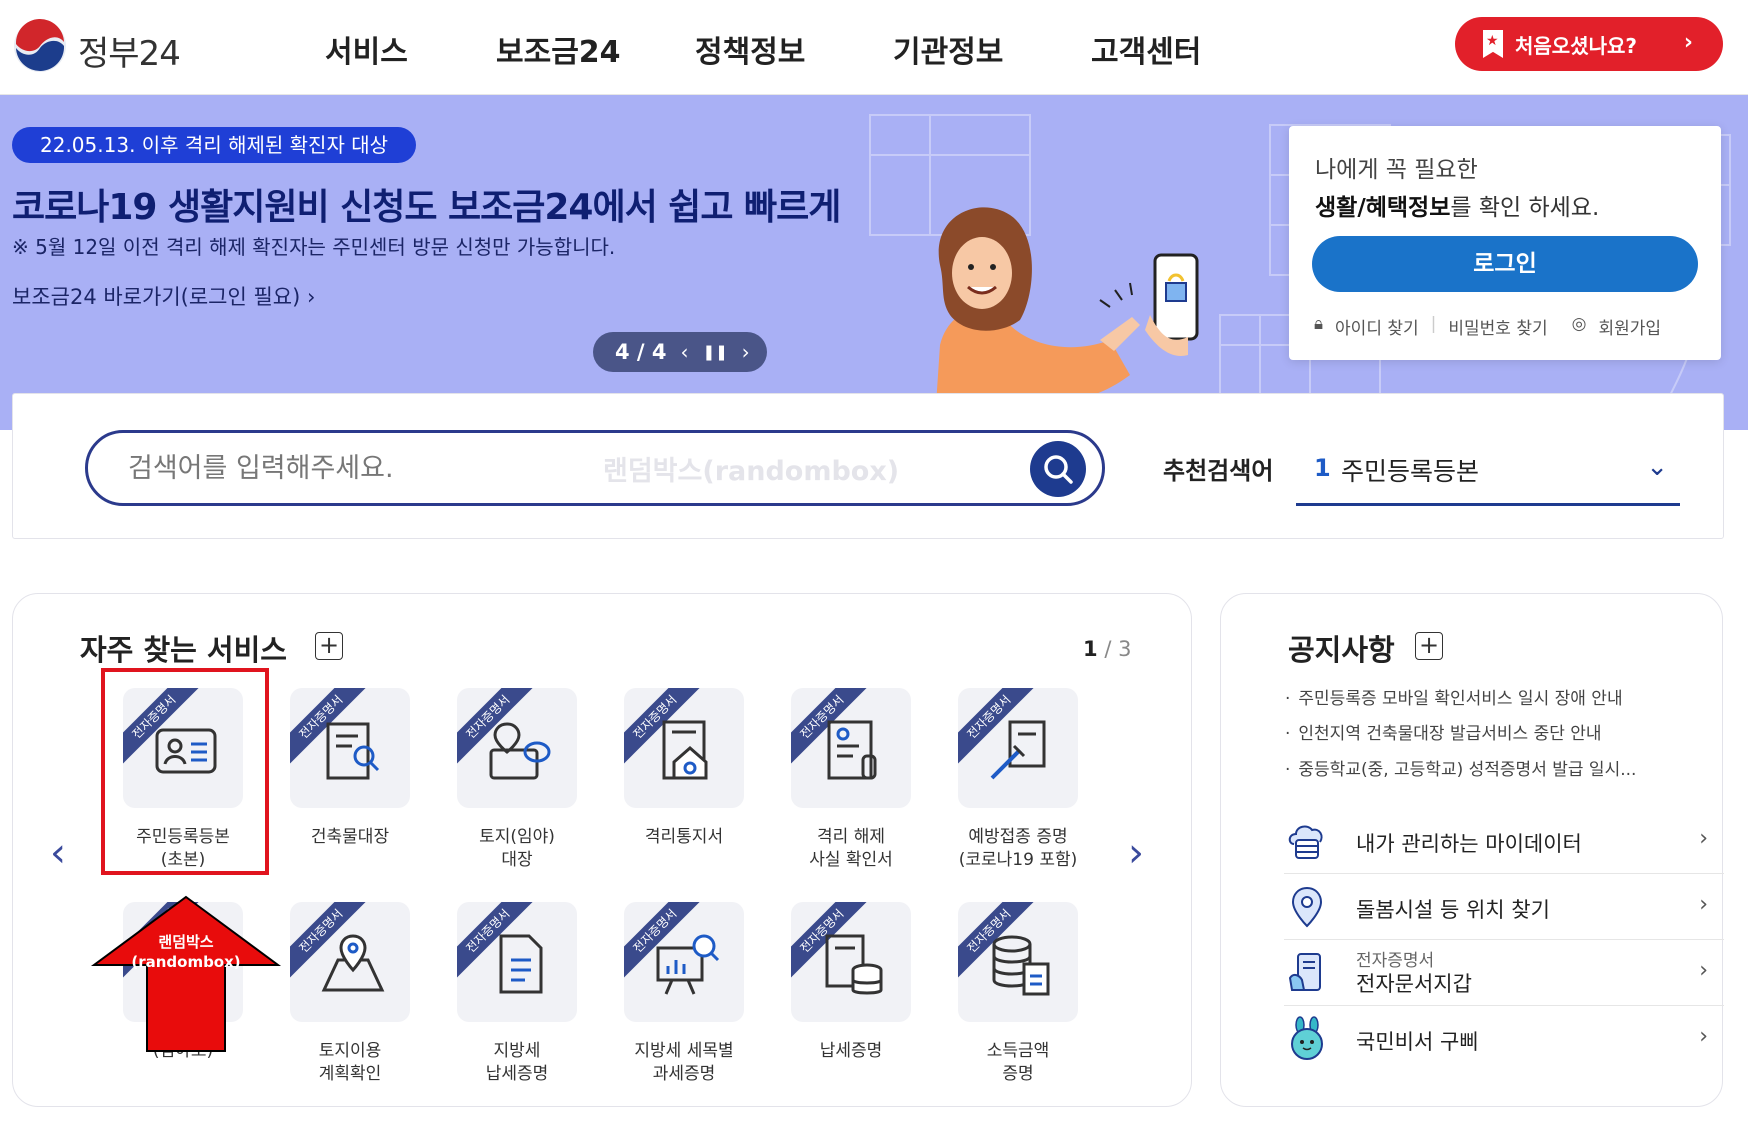 This screenshot has width=1748, height=1125. Describe the element at coordinates (1579, 324) in the screenshot. I see `user-circle-icon: ◎` at that location.